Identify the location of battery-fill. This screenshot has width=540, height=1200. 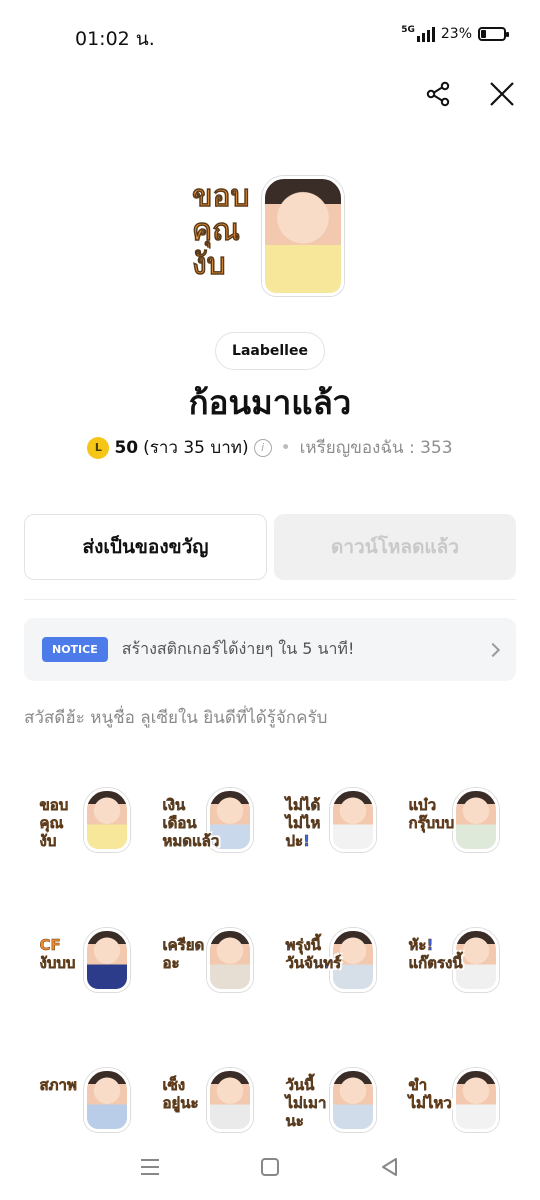
(484, 34).